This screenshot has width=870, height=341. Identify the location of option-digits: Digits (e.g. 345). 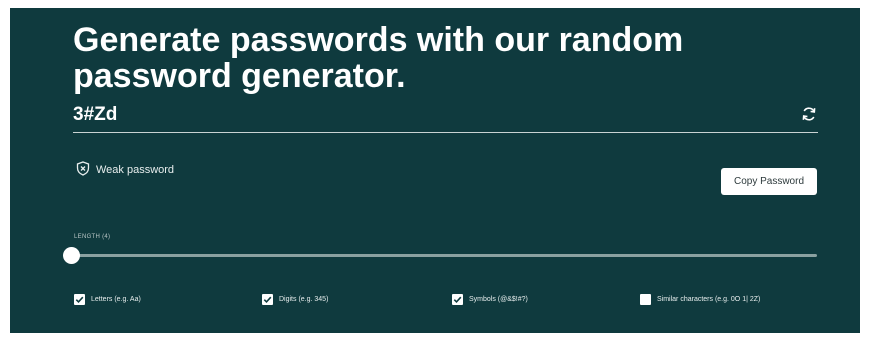
(295, 299).